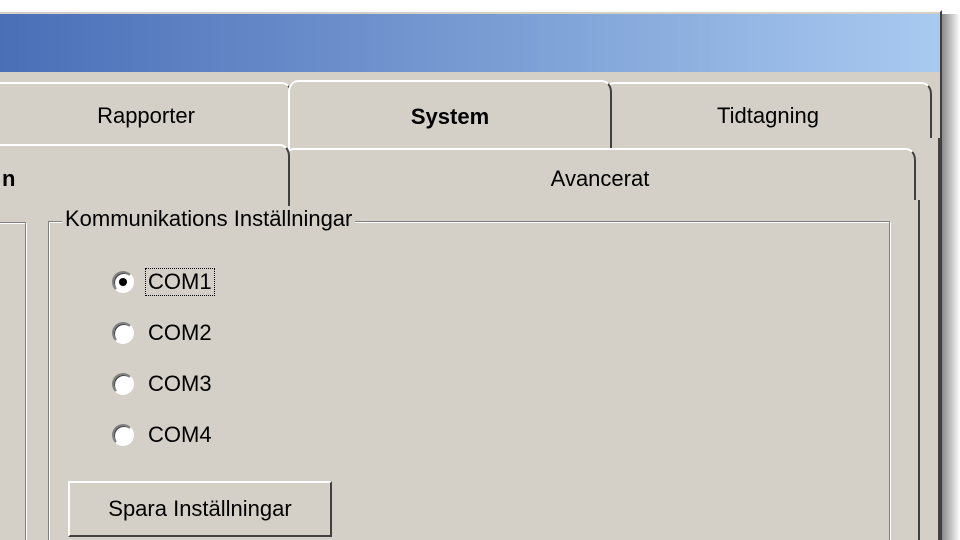 The image size is (960, 540). What do you see at coordinates (180, 282) in the screenshot?
I see `radio-com1-label: COM1` at bounding box center [180, 282].